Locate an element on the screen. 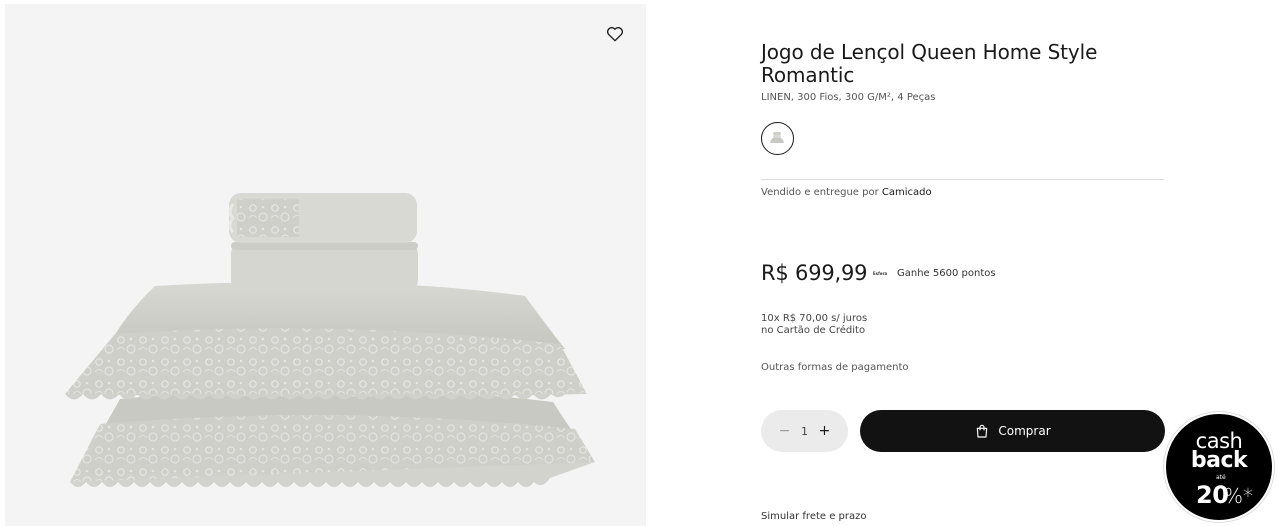 This screenshot has height=526, width=1284. quantity-stepper: − 1 + is located at coordinates (804, 431).